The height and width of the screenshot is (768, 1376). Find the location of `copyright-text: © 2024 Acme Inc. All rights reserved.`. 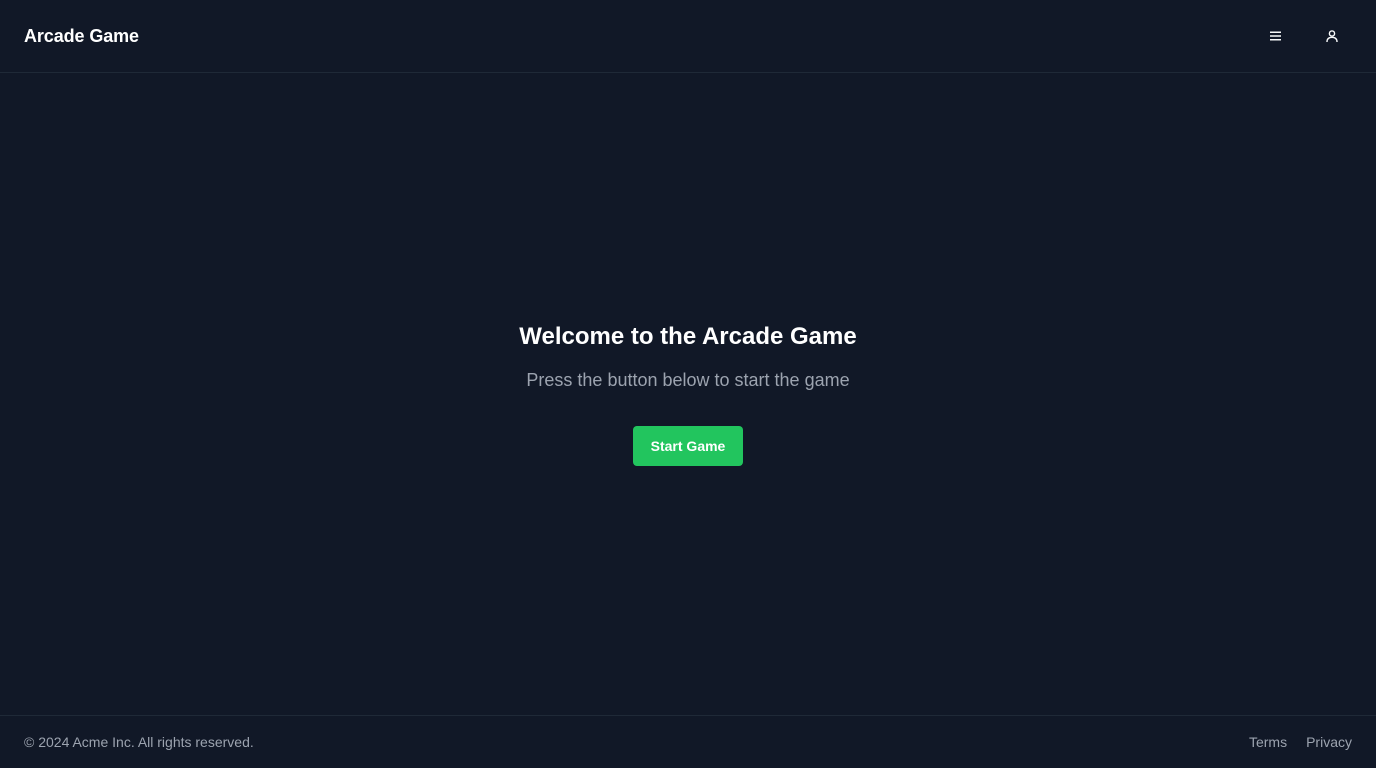

copyright-text: © 2024 Acme Inc. All rights reserved. is located at coordinates (139, 742).